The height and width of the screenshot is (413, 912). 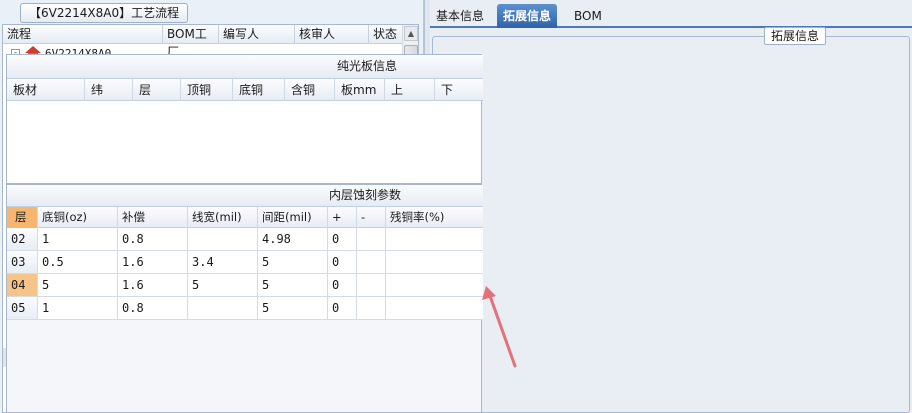 I want to click on table-row: 04 5 1.6 5 5 0, so click(x=245, y=285).